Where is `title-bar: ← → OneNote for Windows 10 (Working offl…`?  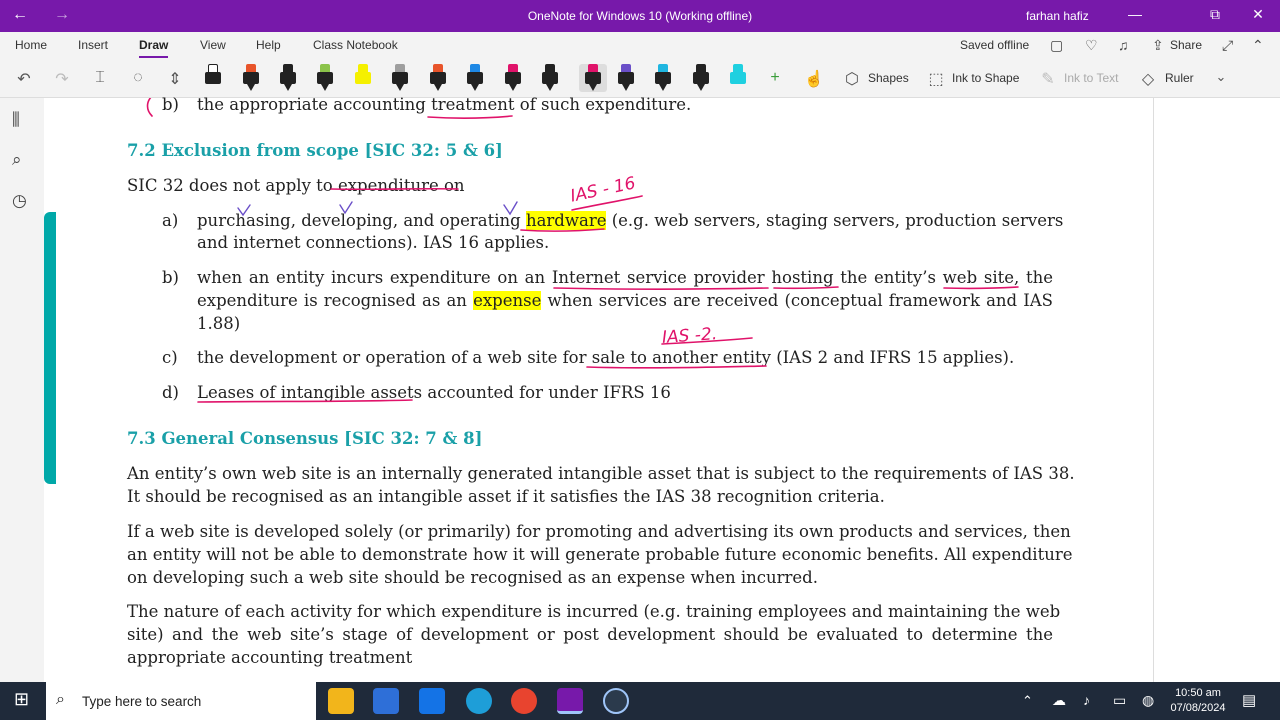
title-bar: ← → OneNote for Windows 10 (Working offl… is located at coordinates (640, 16).